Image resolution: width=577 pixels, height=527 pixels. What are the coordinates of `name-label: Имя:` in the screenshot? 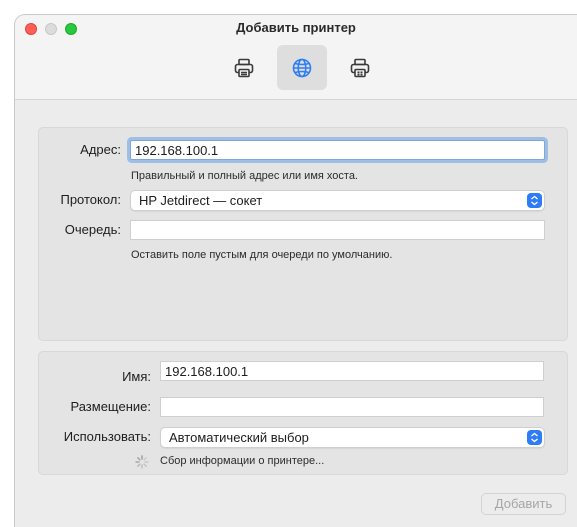 It's located at (136, 376).